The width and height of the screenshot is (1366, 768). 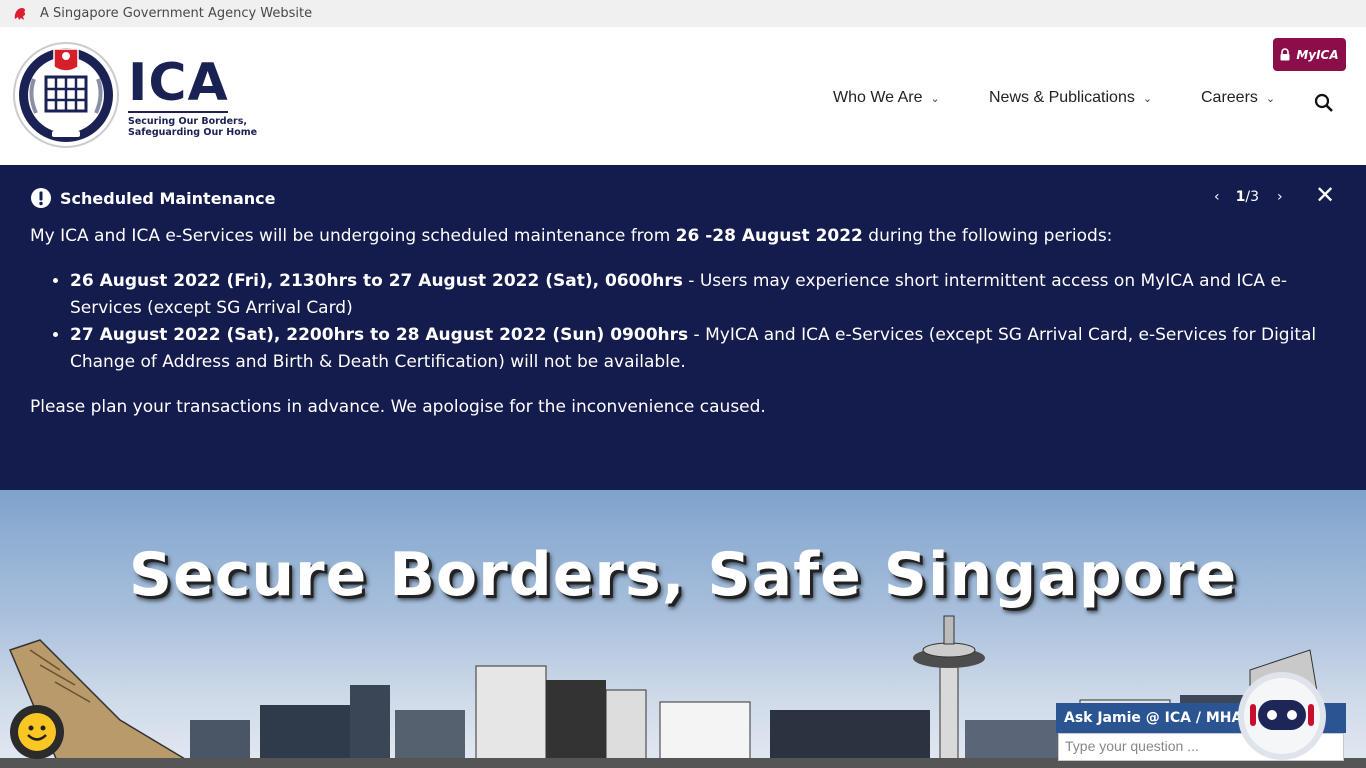 I want to click on nav-who-we-are: Who We Are ⌄, so click(x=886, y=98).